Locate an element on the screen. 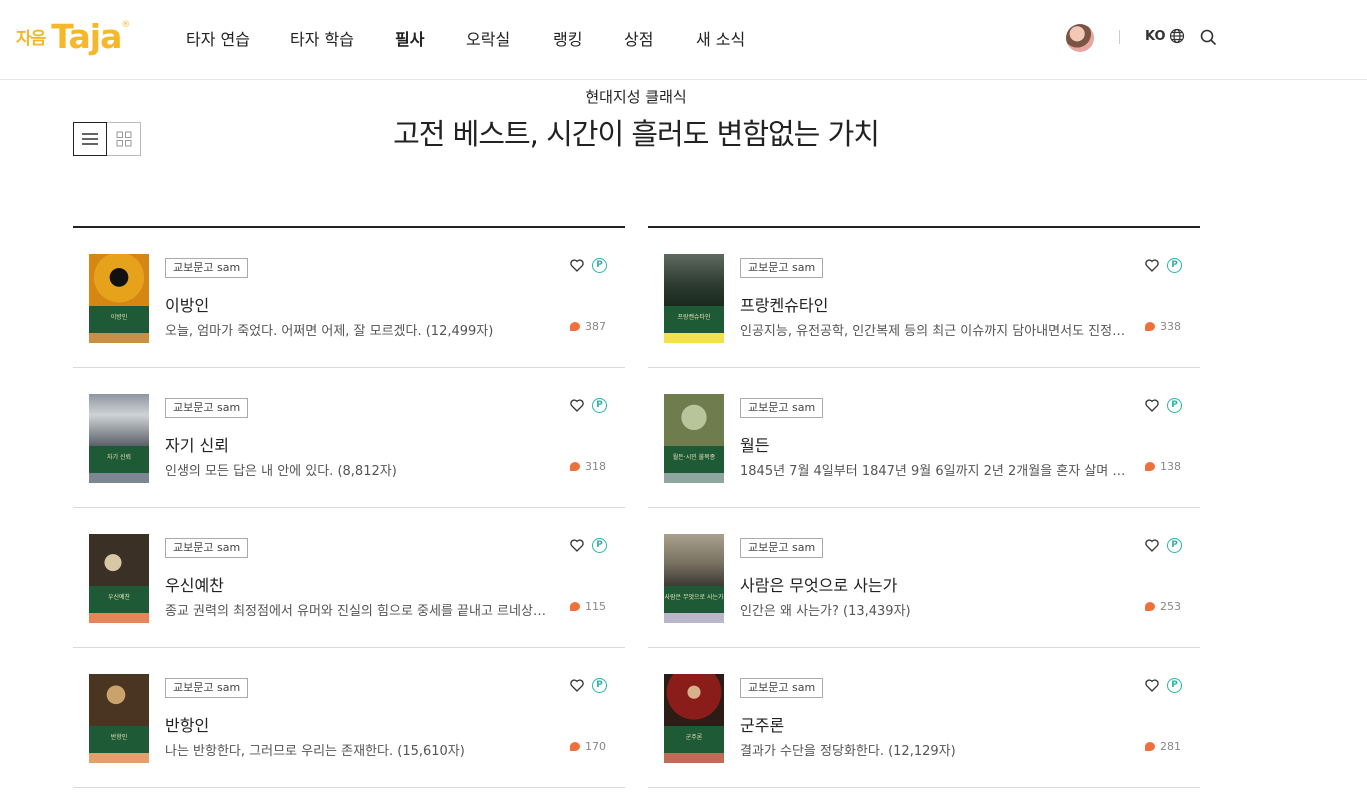  nav-label: 필사 is located at coordinates (410, 39).